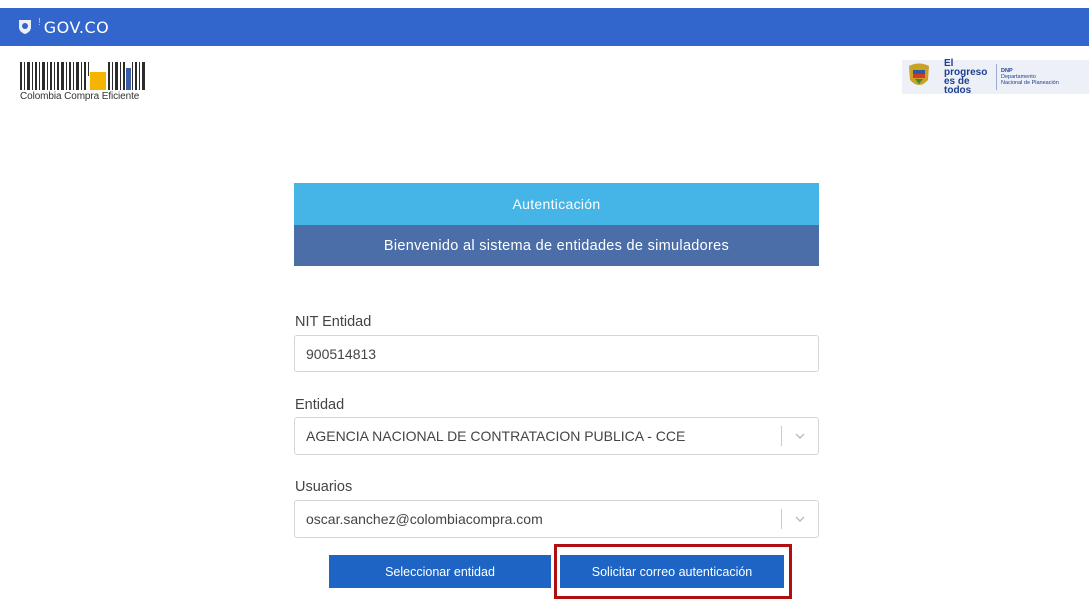 The height and width of the screenshot is (603, 1089). What do you see at coordinates (324, 487) in the screenshot?
I see `usuarios-label: Usuarios` at bounding box center [324, 487].